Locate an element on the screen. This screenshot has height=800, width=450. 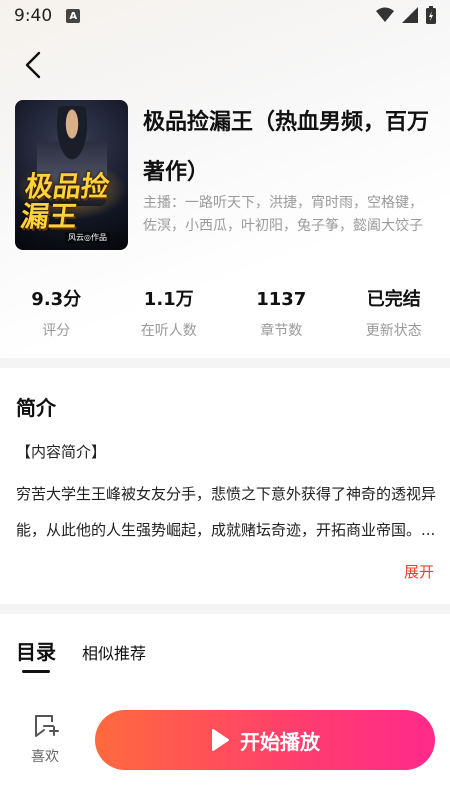
status-time: 9:40 is located at coordinates (33, 16).